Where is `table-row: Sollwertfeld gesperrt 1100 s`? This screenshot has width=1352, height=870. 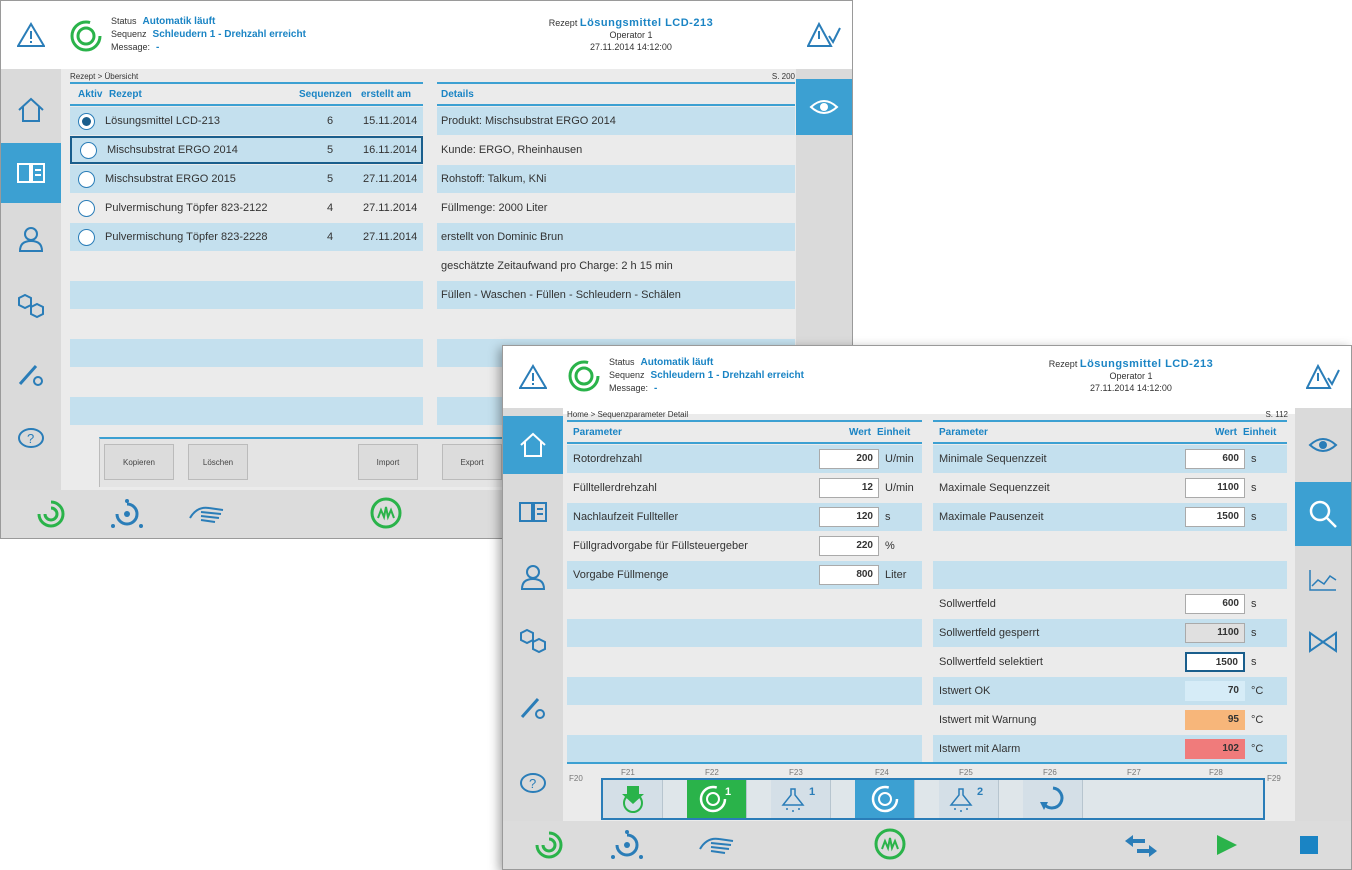
table-row: Sollwertfeld gesperrt 1100 s is located at coordinates (1110, 633).